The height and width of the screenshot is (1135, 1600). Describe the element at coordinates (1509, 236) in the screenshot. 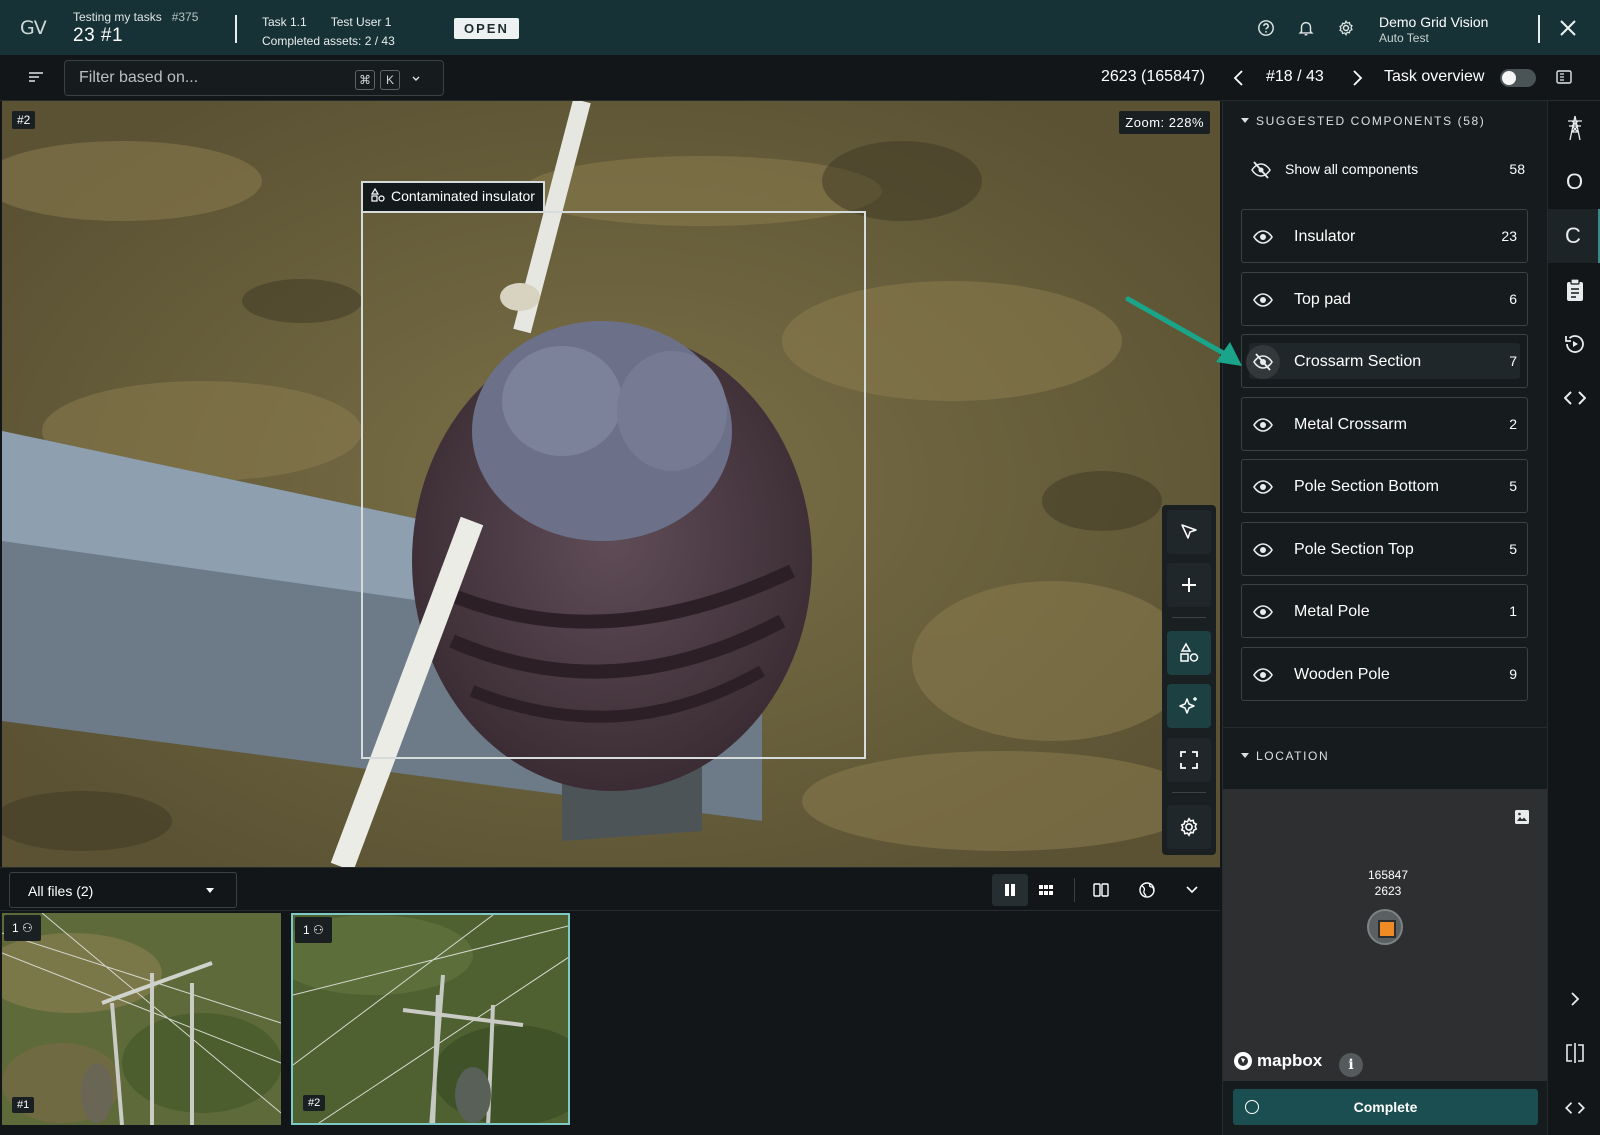

I see `component-count: 23` at that location.